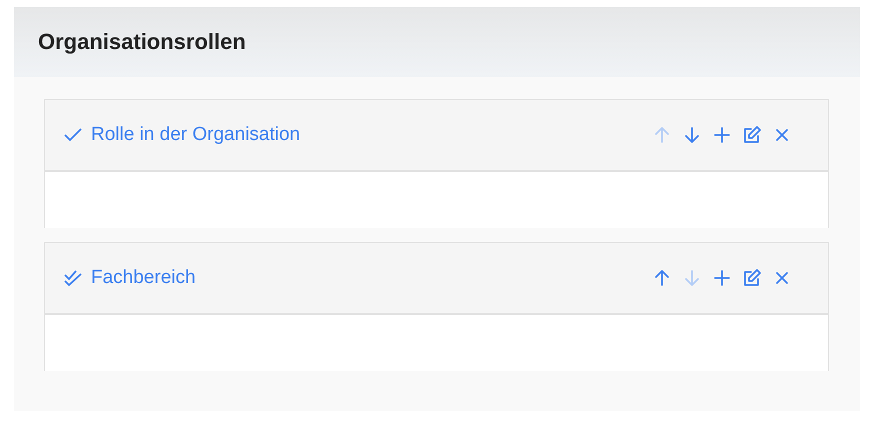  I want to click on panel-title: Organisationsrollen, so click(142, 42).